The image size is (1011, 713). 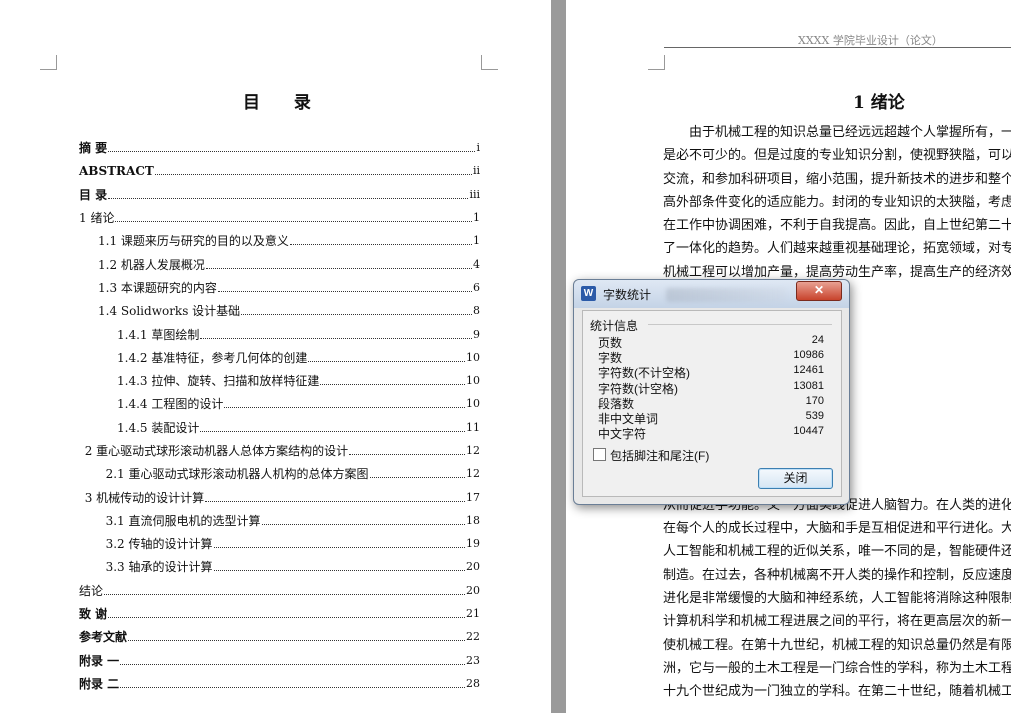 What do you see at coordinates (473, 497) in the screenshot?
I see `toc-entry-page: 17` at bounding box center [473, 497].